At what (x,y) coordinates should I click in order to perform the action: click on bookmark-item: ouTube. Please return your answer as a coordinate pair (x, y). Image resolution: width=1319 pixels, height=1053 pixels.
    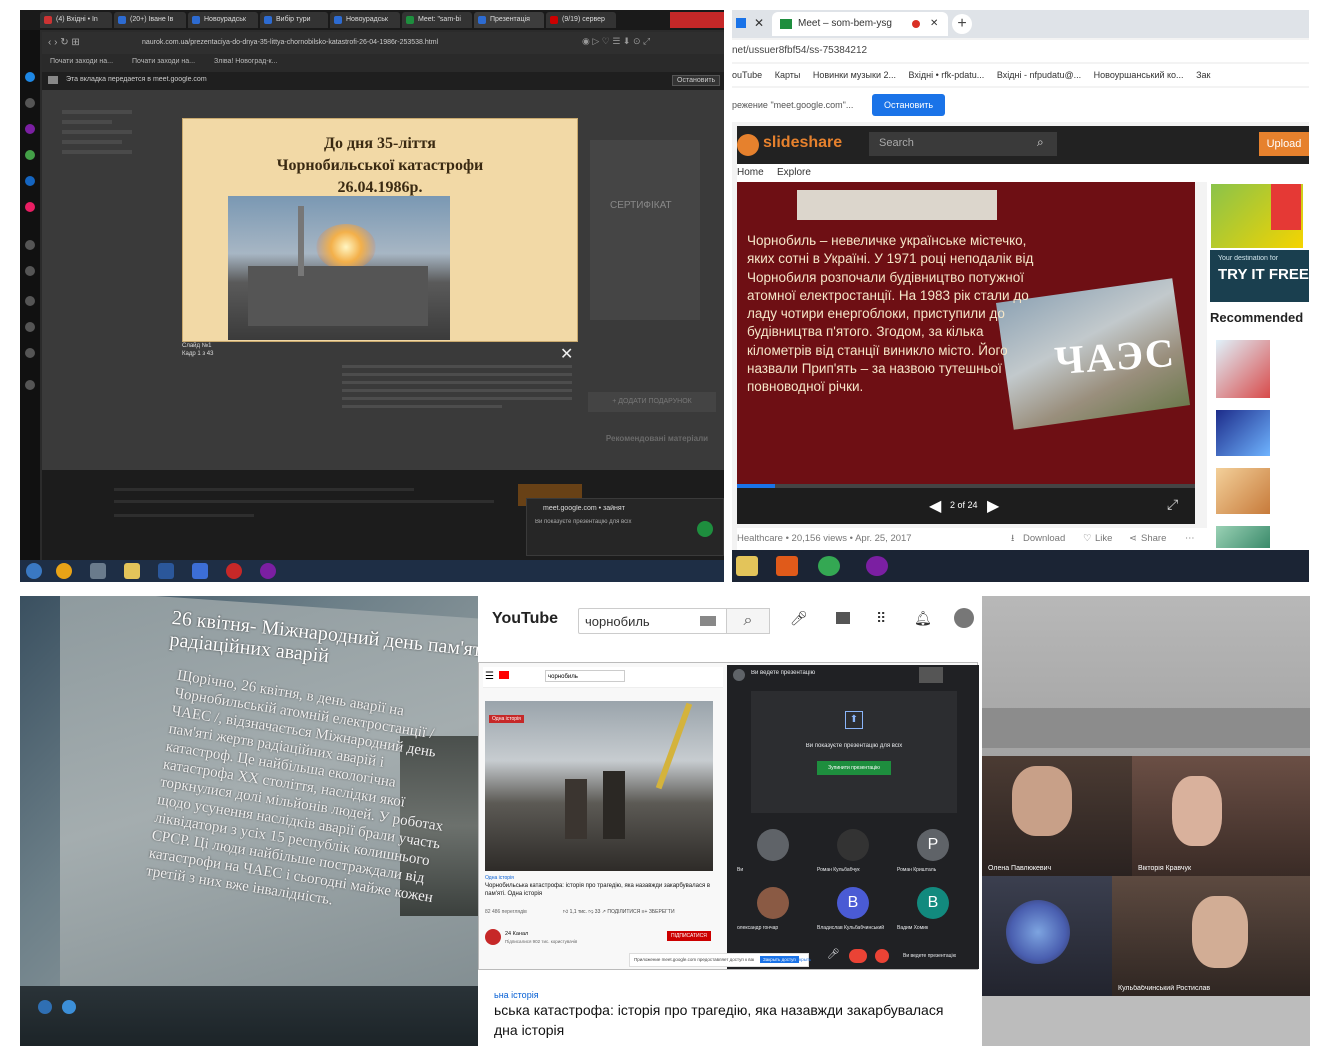
    Looking at the image, I should click on (747, 75).